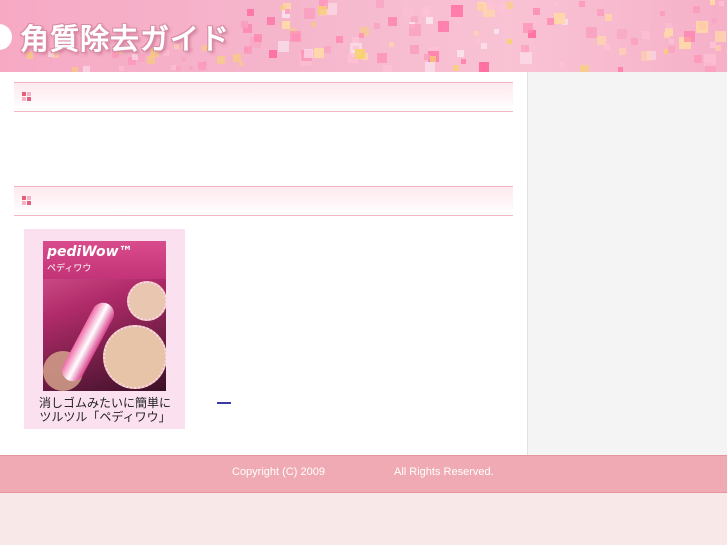 The width and height of the screenshot is (727, 545). What do you see at coordinates (105, 417) in the screenshot?
I see `product-caption-line-2: ツルツル「ペディワウ」` at bounding box center [105, 417].